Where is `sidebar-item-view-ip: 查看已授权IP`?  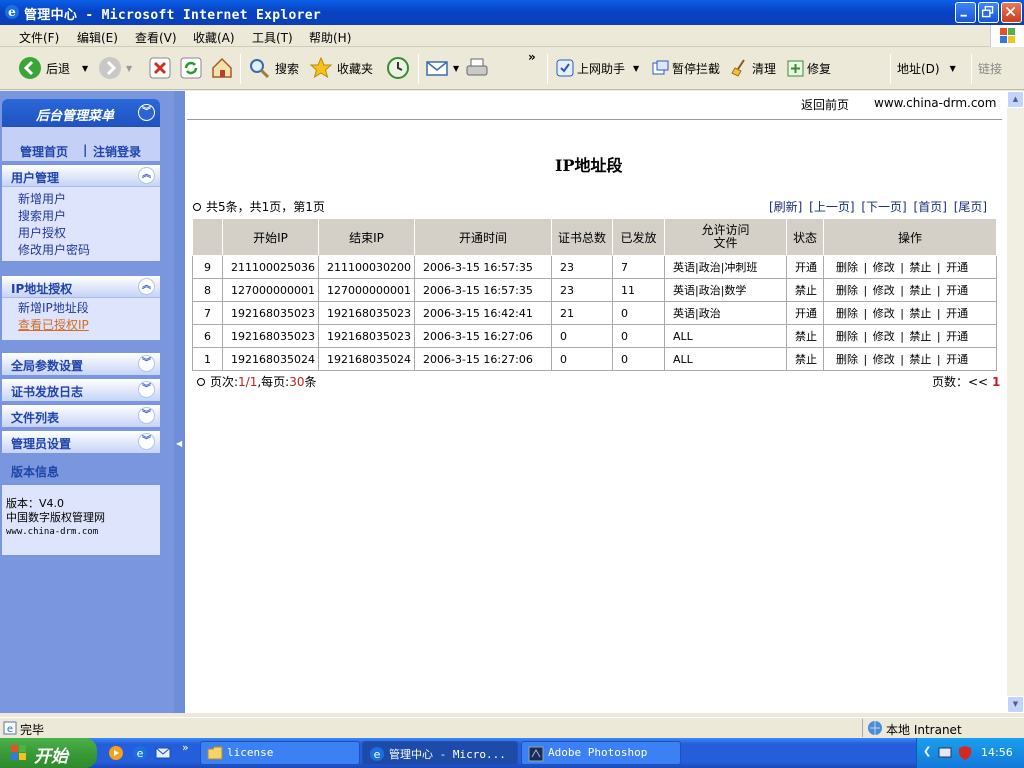
sidebar-item-view-ip: 查看已授权IP is located at coordinates (81, 325).